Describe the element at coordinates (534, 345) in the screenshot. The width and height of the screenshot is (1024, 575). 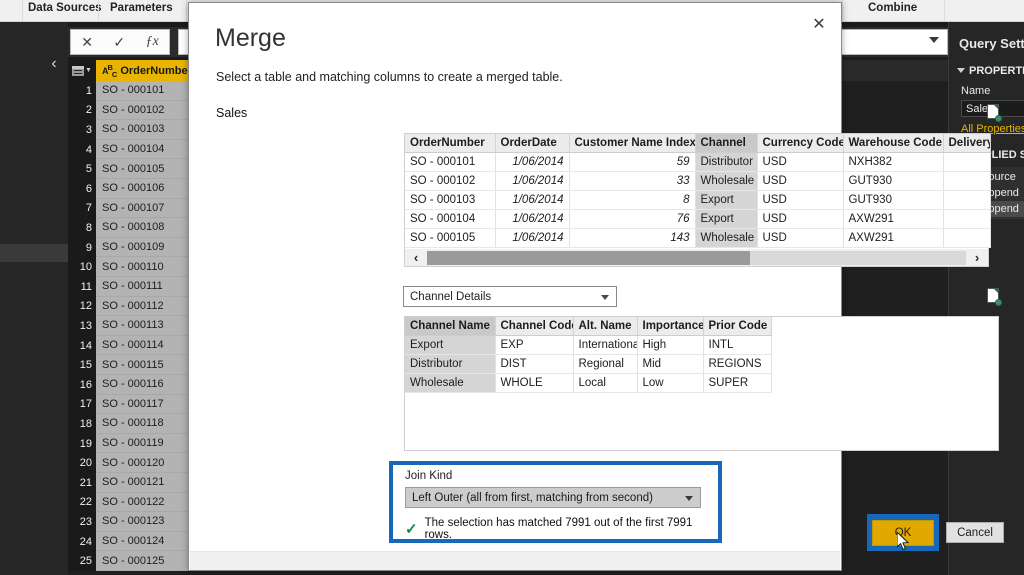
I see `table-cell: EXP` at that location.